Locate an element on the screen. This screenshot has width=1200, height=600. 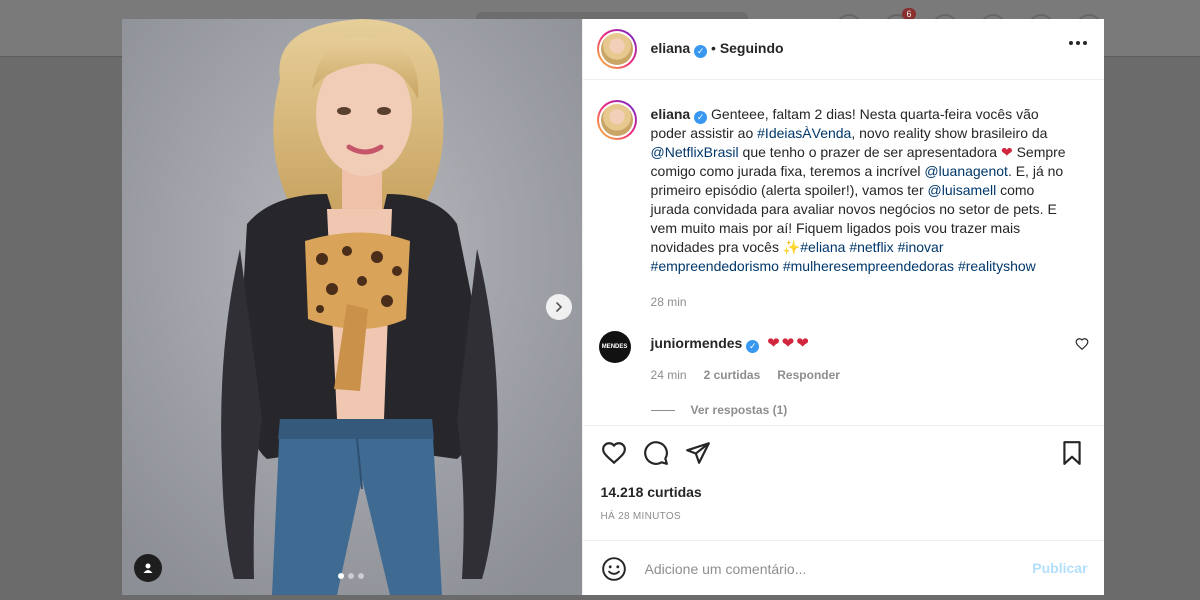
author-line: eliana ✓ • Seguindo is located at coordinates (717, 49).